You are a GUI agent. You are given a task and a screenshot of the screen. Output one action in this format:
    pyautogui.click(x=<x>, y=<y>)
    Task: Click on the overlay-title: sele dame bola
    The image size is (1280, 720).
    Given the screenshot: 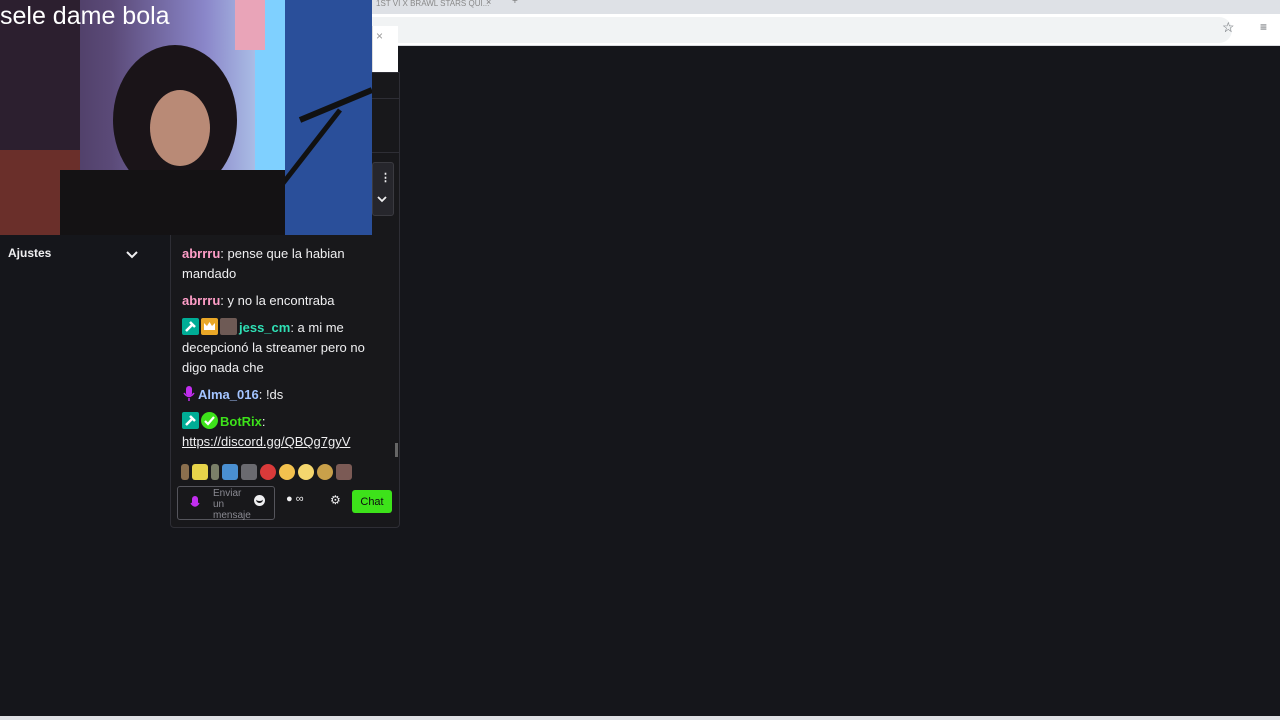 What is the action you would take?
    pyautogui.click(x=85, y=16)
    